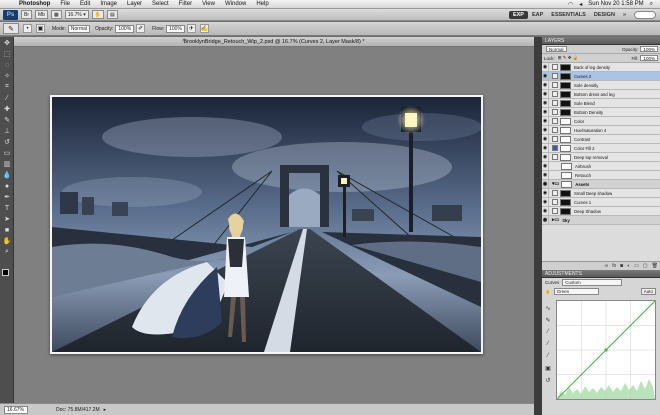  What do you see at coordinates (601, 67) in the screenshot?
I see `layer-row: ◉ Back of leg density` at bounding box center [601, 67].